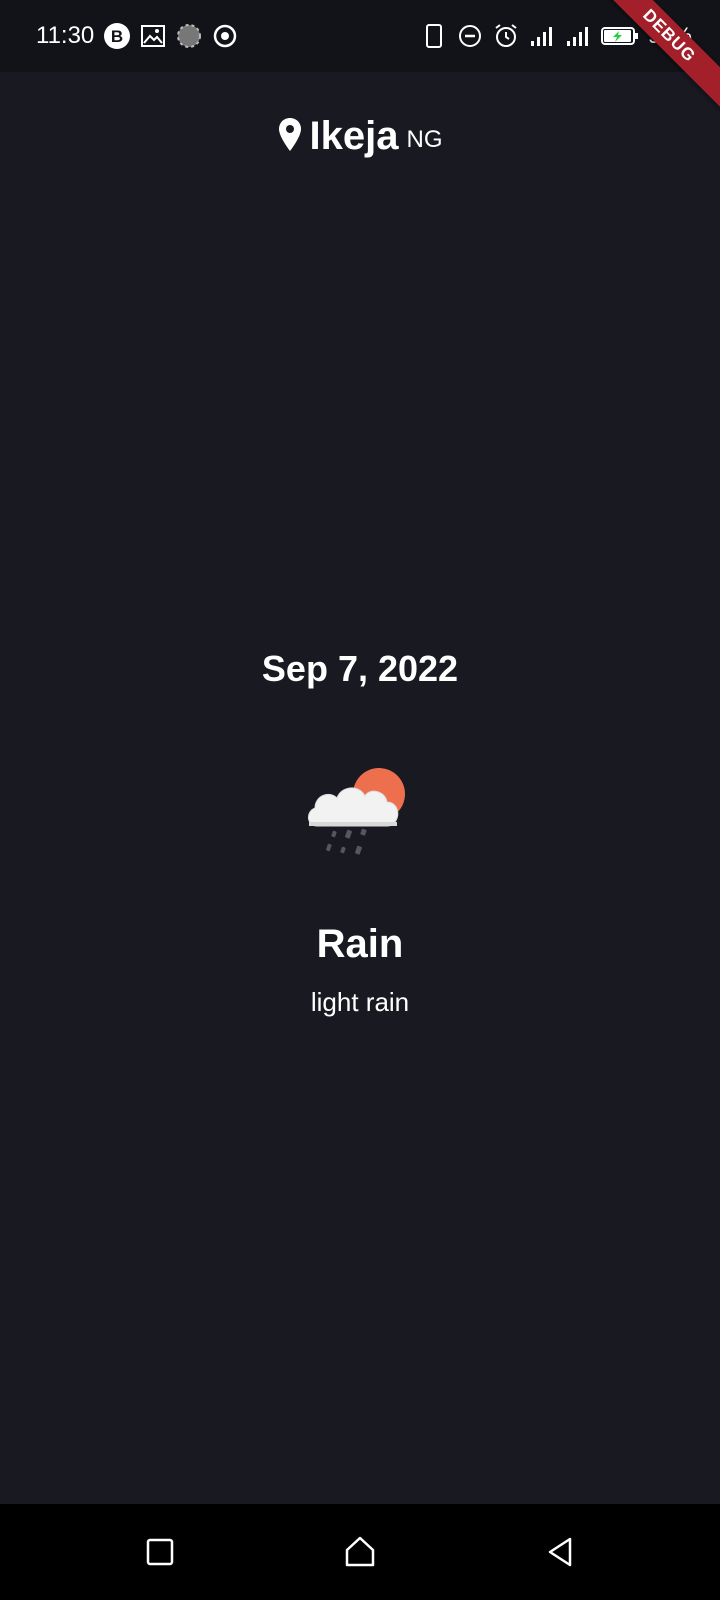 This screenshot has height=1600, width=720. I want to click on phone-icon, so click(433, 36).